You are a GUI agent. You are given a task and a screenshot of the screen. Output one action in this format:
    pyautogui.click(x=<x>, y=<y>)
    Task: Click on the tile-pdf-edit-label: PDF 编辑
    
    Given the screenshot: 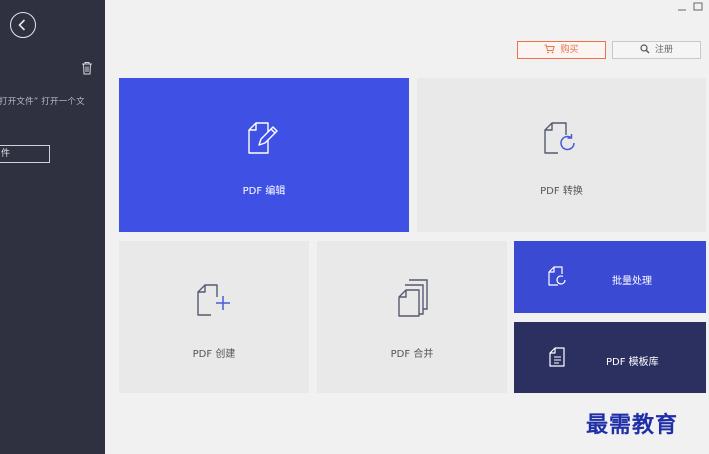 What is the action you would take?
    pyautogui.click(x=264, y=191)
    